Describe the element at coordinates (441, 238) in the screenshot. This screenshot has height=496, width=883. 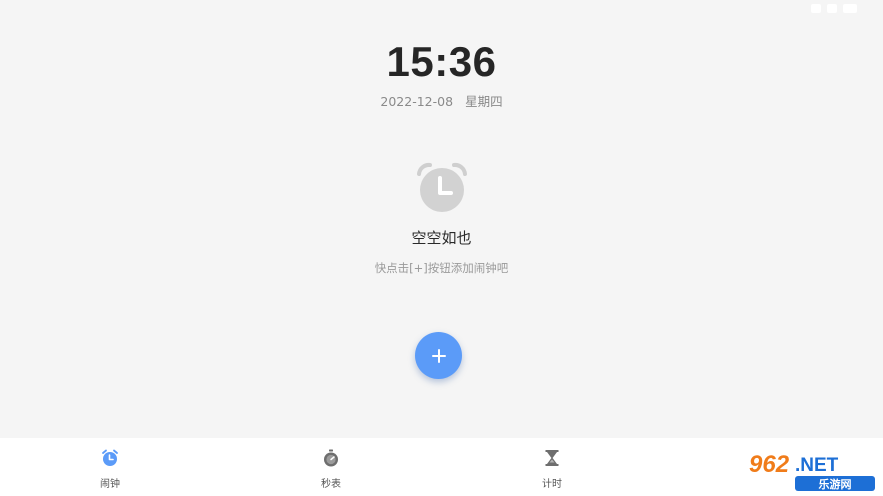
I see `empty-state-title: 空空如也` at that location.